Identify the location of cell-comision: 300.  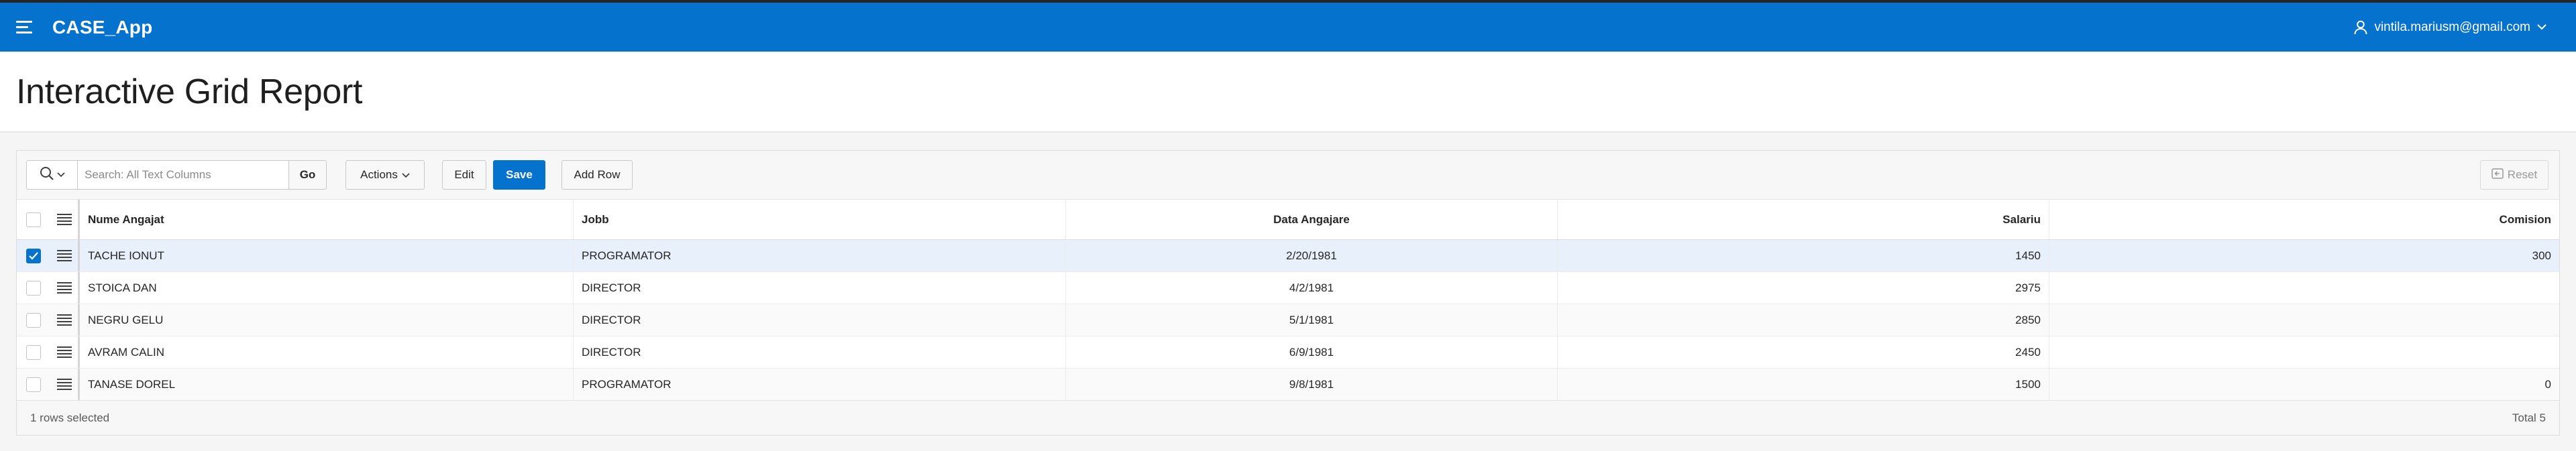
(2304, 255).